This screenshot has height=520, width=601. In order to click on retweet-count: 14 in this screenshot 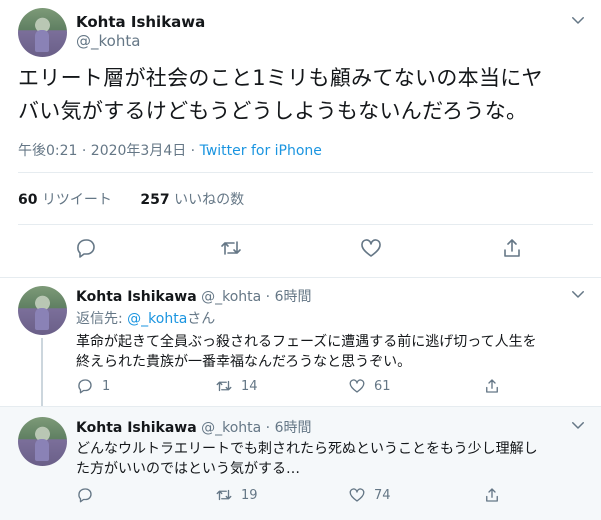, I will do `click(249, 386)`.